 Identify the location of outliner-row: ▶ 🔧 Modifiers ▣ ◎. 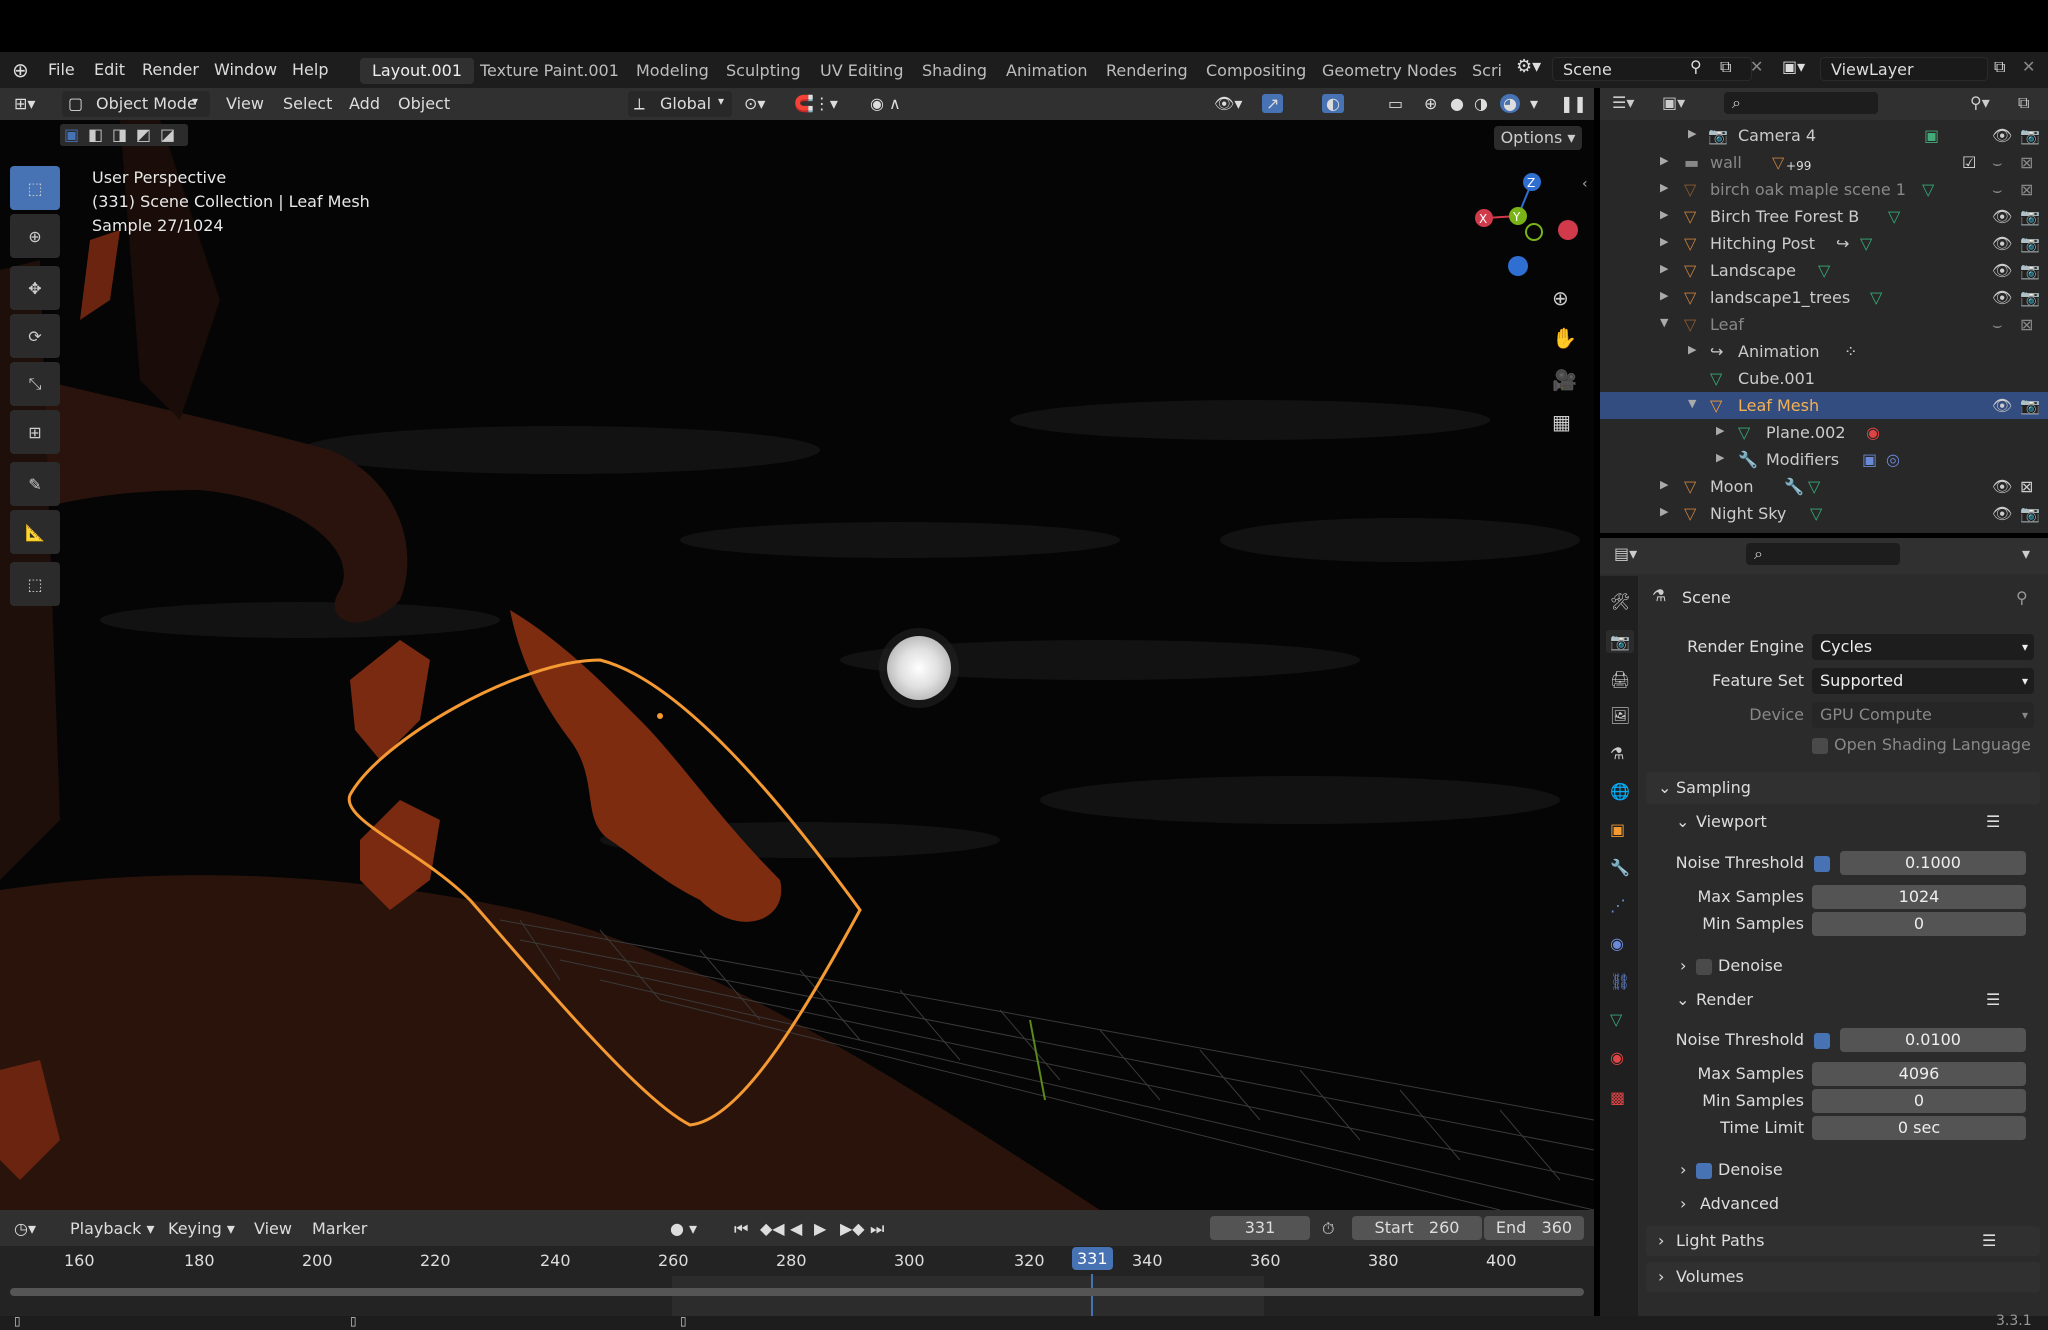
(1824, 459).